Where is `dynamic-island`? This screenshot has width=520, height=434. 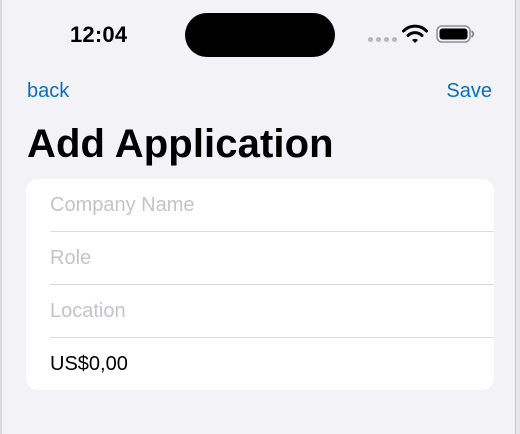
dynamic-island is located at coordinates (260, 35).